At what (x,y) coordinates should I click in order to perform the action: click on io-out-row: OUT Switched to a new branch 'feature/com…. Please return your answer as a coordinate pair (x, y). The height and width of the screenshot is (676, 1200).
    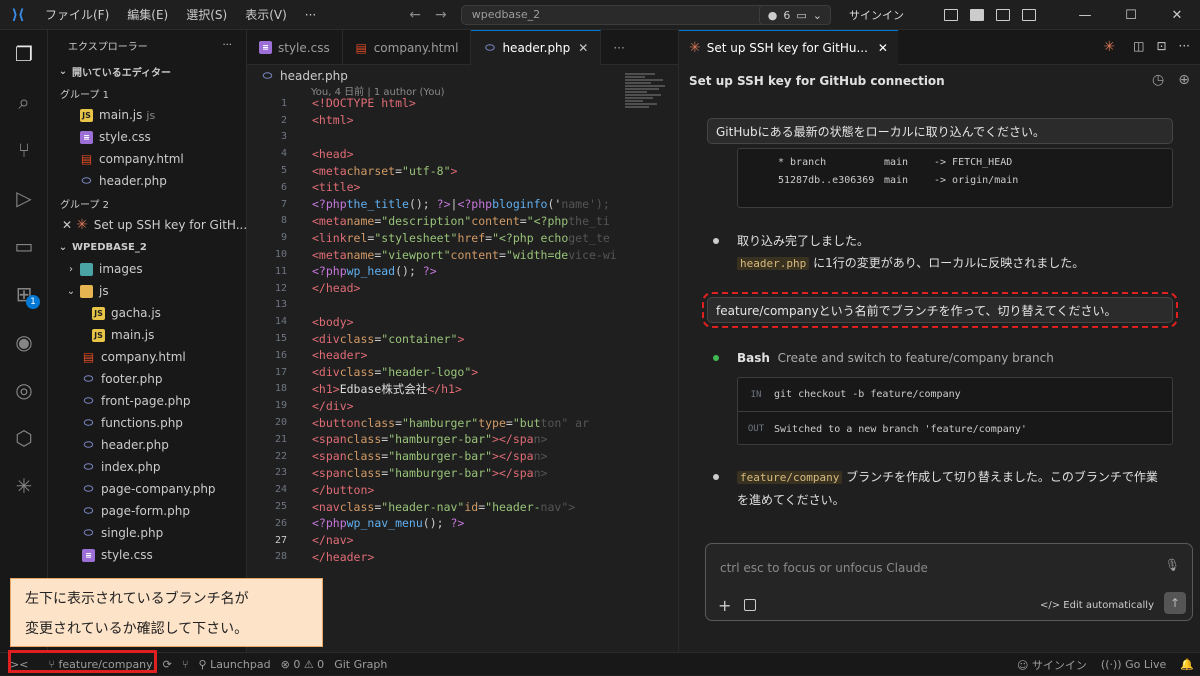
    Looking at the image, I should click on (955, 429).